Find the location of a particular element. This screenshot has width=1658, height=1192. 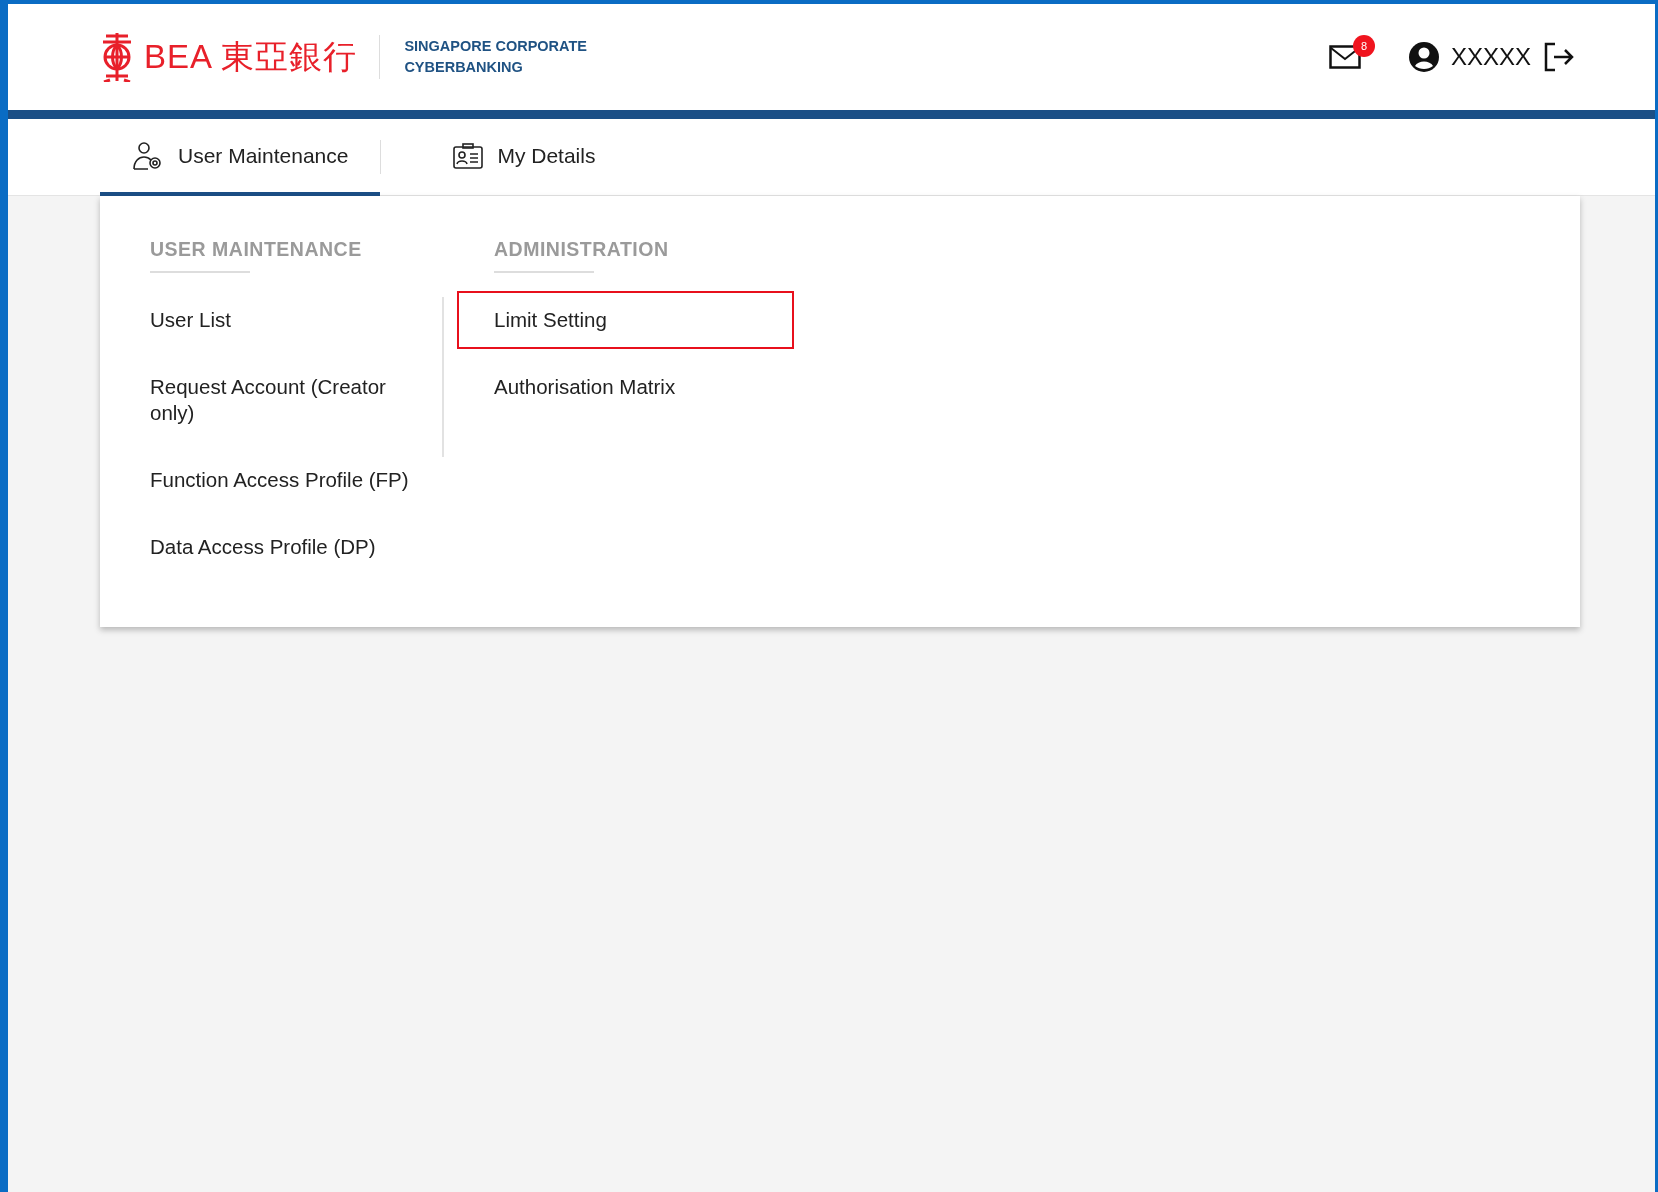

menu-link: Data Access Profile (DP) is located at coordinates (300, 547).